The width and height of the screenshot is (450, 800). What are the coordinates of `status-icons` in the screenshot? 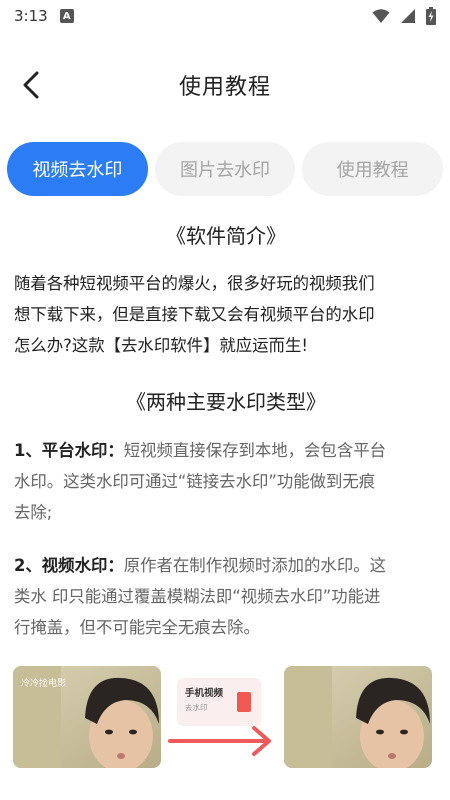 It's located at (404, 16).